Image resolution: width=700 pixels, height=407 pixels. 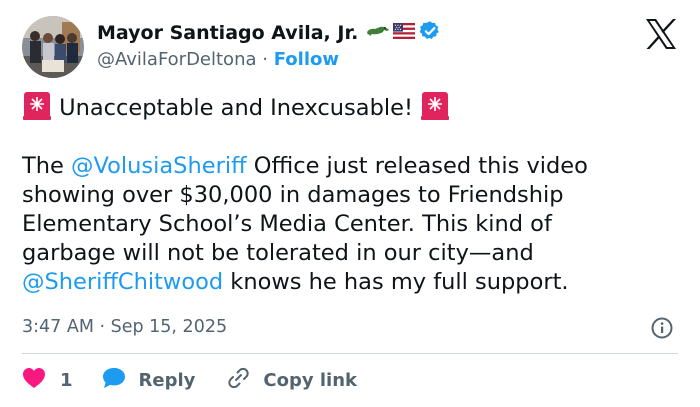 What do you see at coordinates (430, 33) in the screenshot?
I see `verified-badge-icon` at bounding box center [430, 33].